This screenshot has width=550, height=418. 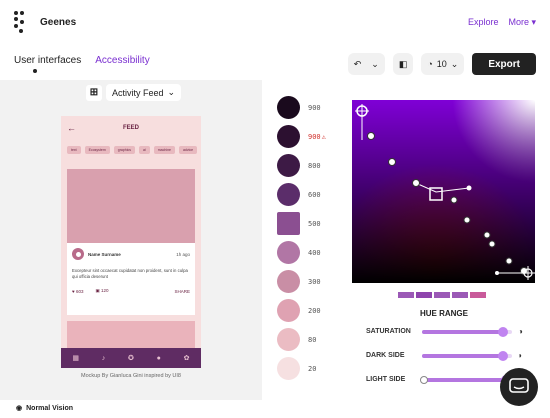 I want to click on palette-swatch-row: 80, so click(x=296, y=339).